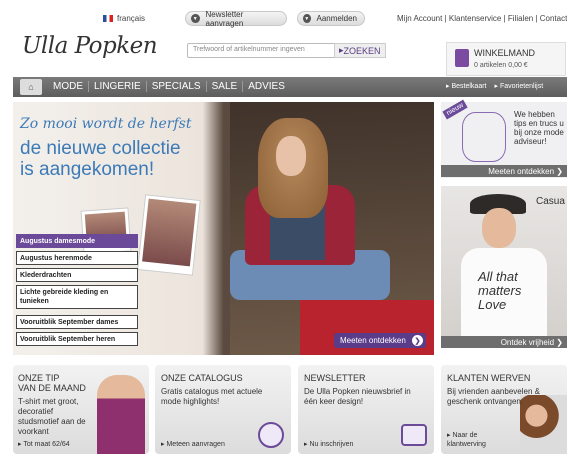  I want to click on promo-model-face, so click(499, 228).